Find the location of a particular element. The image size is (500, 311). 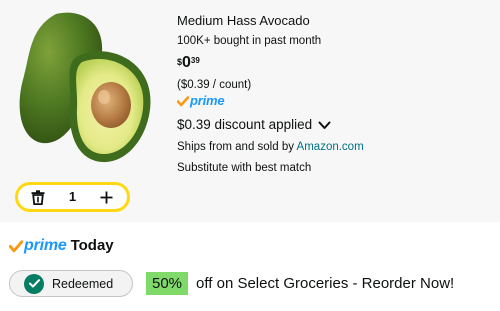

seller-link: Amazon.com is located at coordinates (330, 147).